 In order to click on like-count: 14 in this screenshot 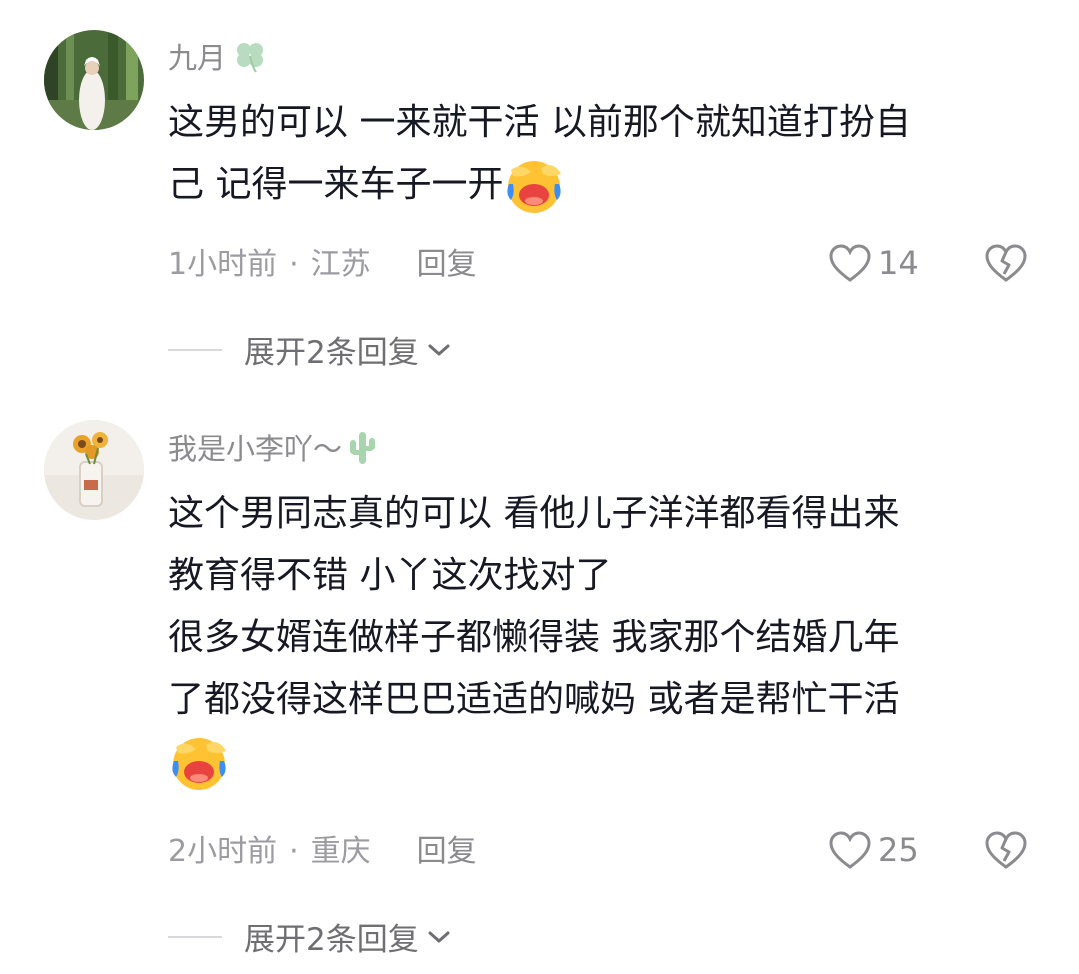, I will do `click(898, 263)`.